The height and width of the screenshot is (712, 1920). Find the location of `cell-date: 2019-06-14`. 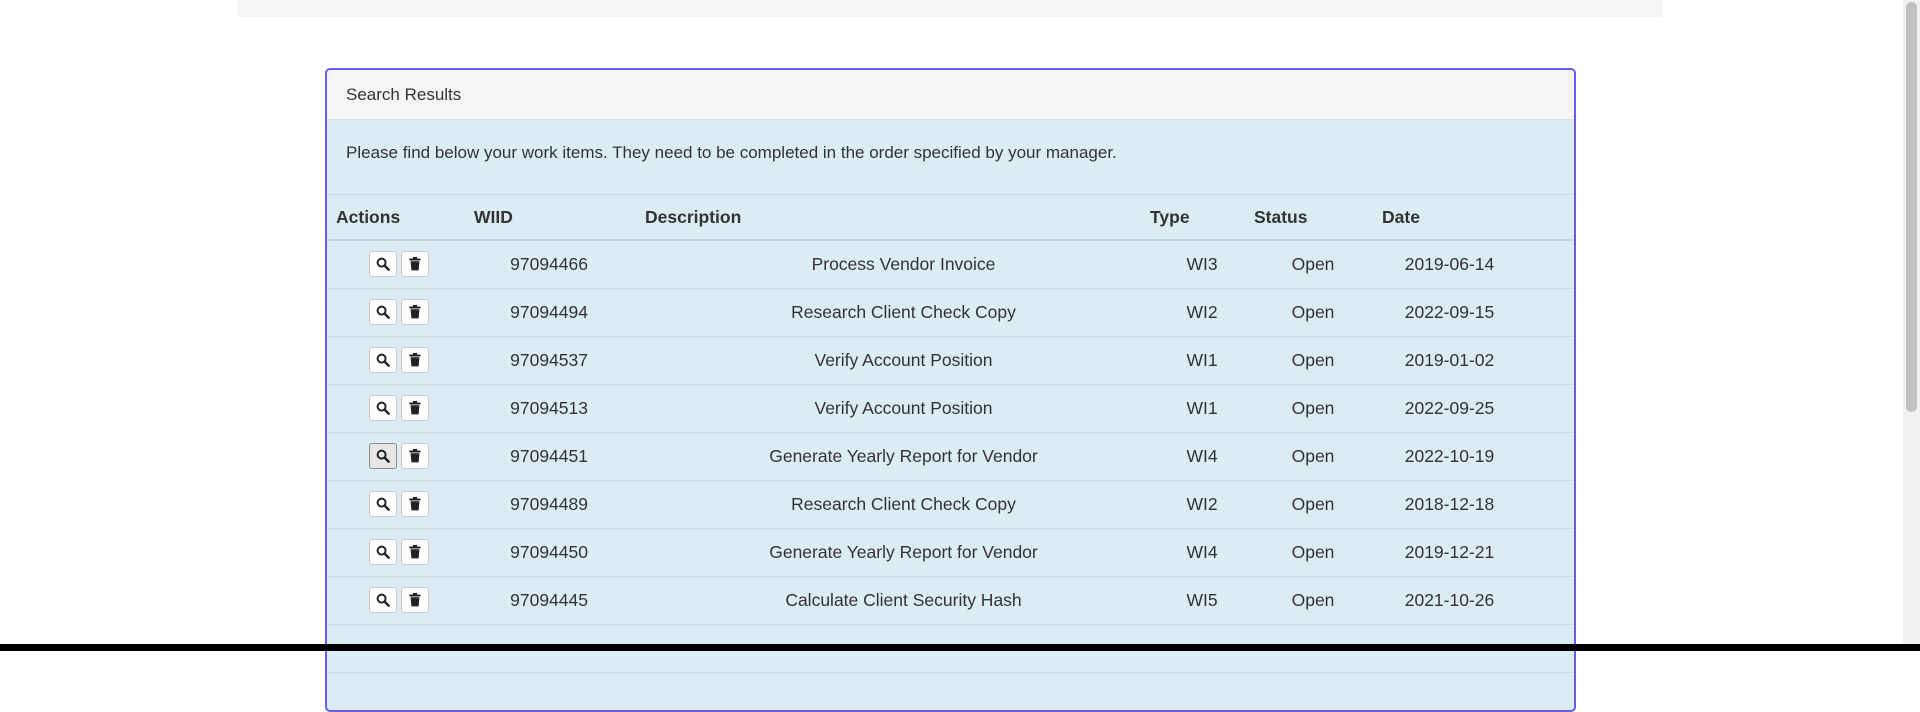

cell-date: 2019-06-14 is located at coordinates (1478, 264).